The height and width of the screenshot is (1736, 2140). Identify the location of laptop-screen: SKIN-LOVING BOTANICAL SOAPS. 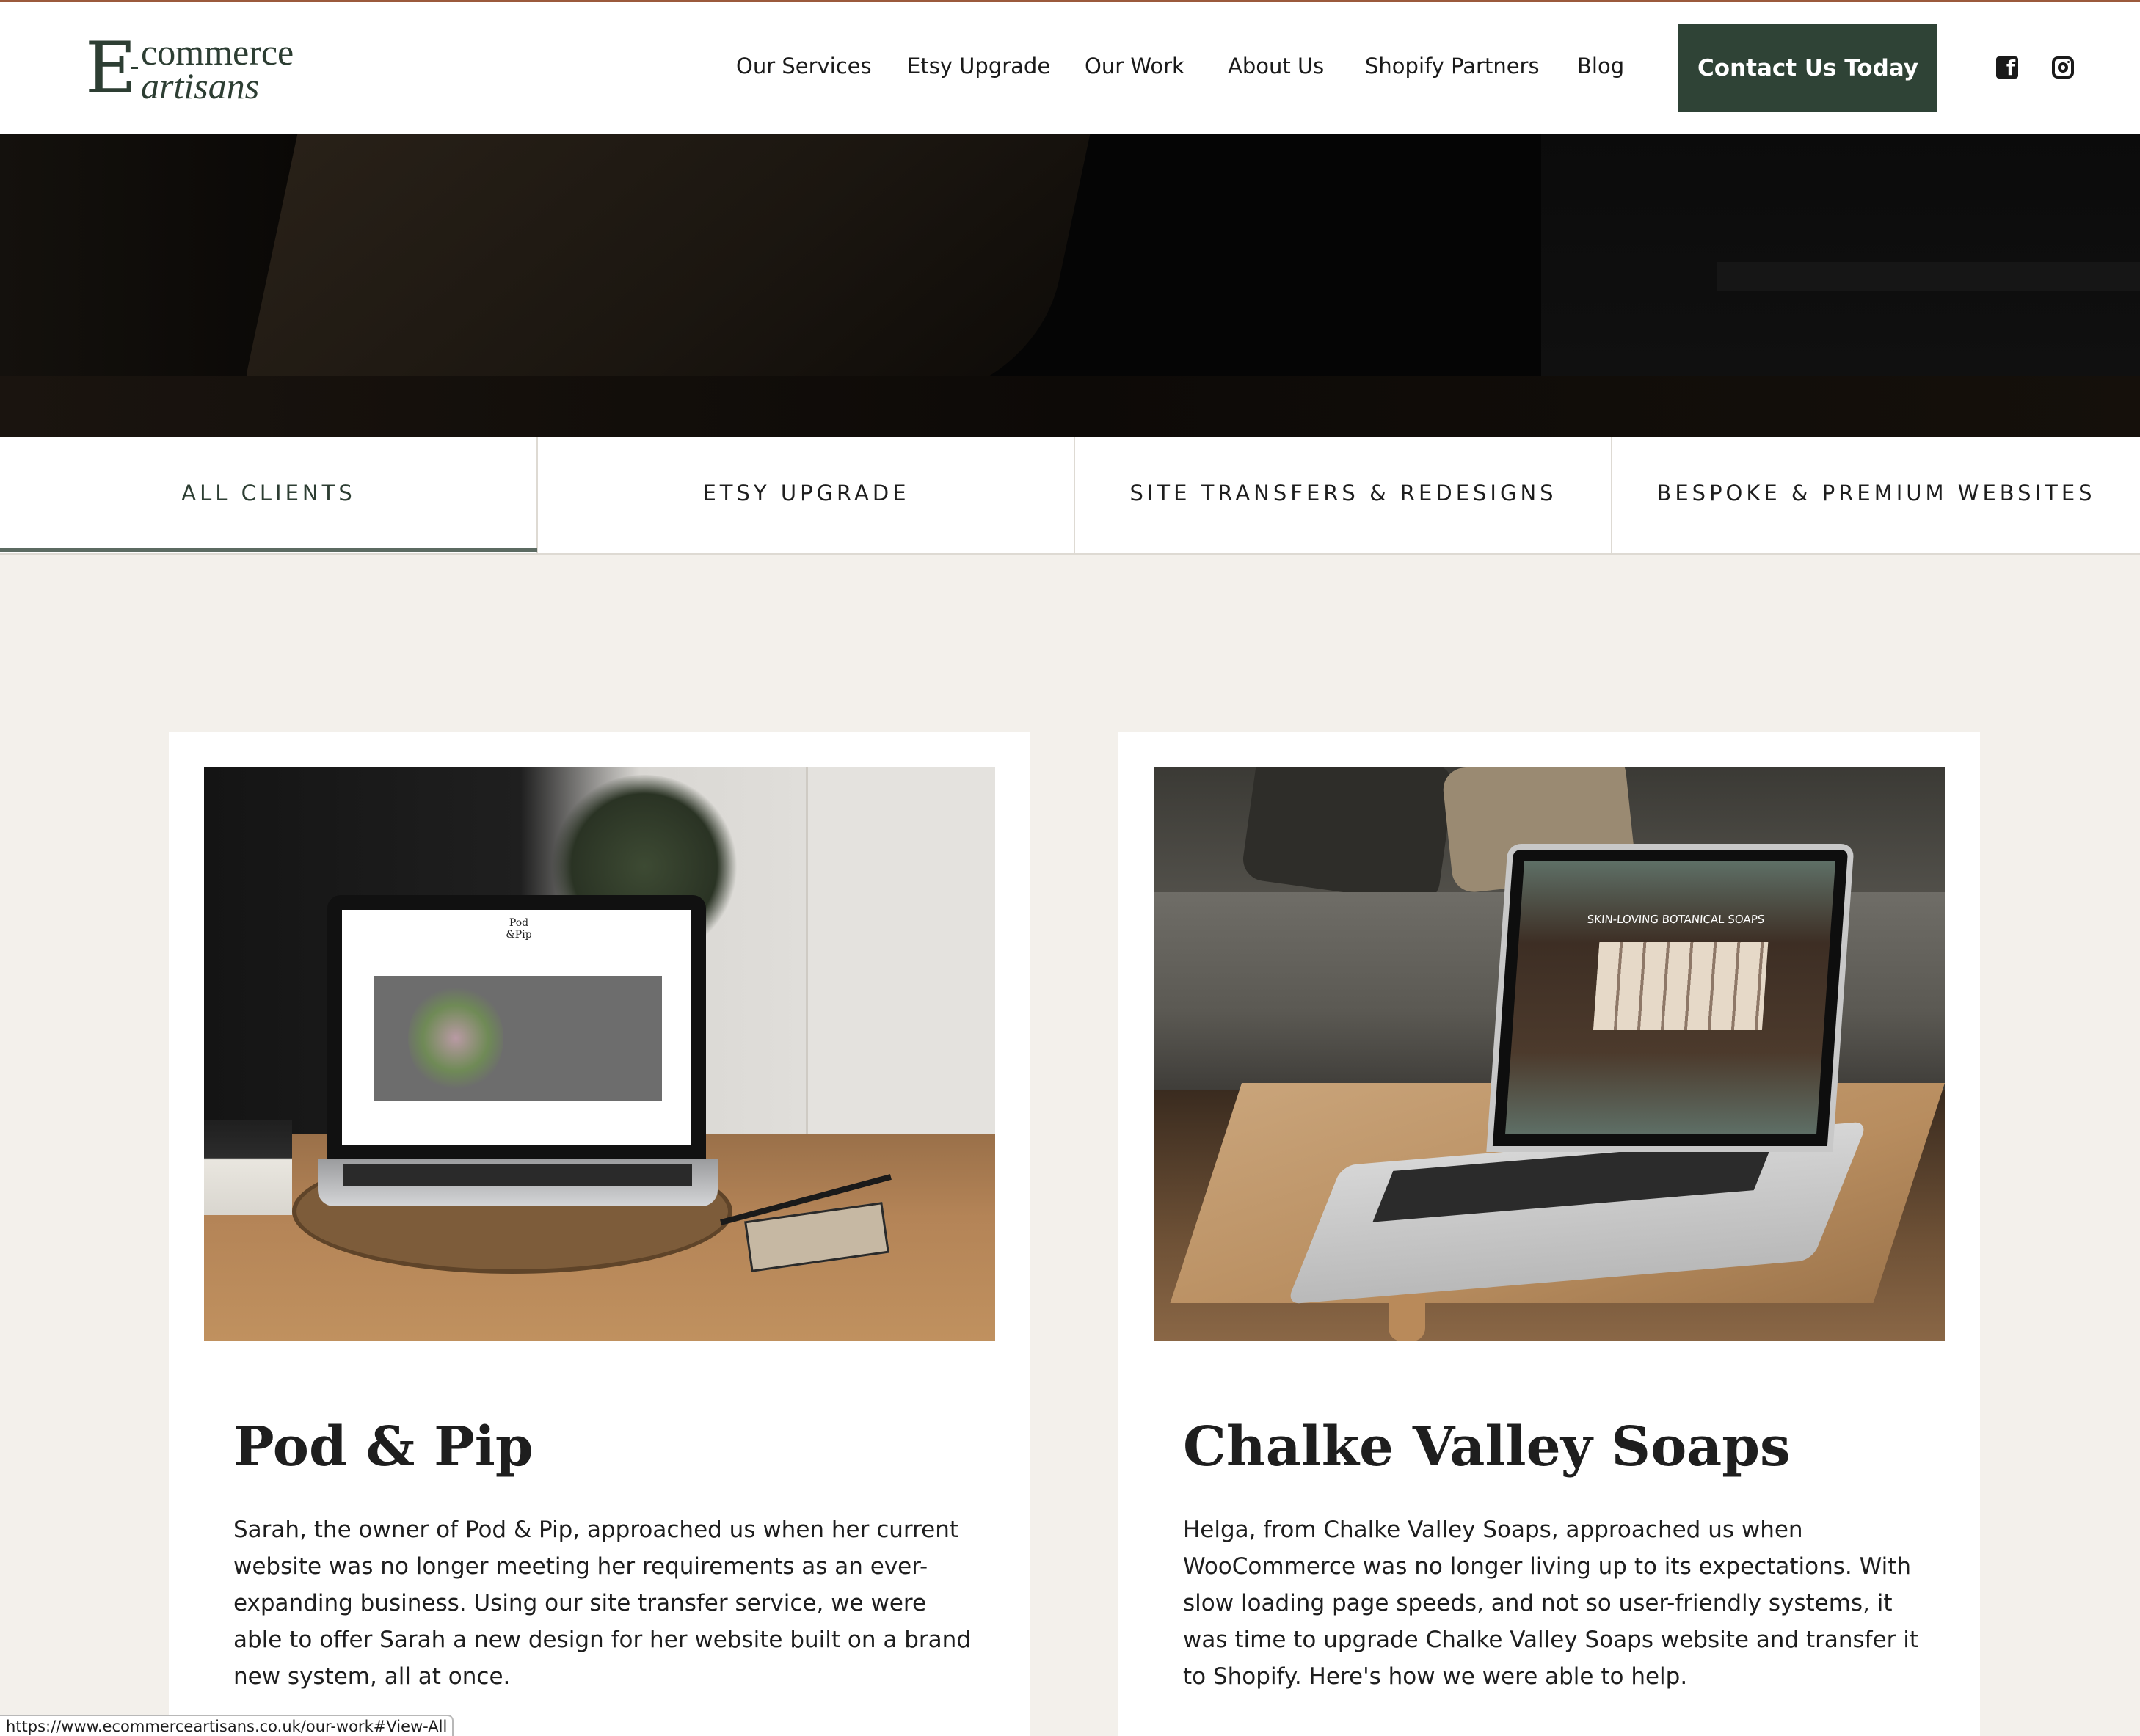
(1670, 998).